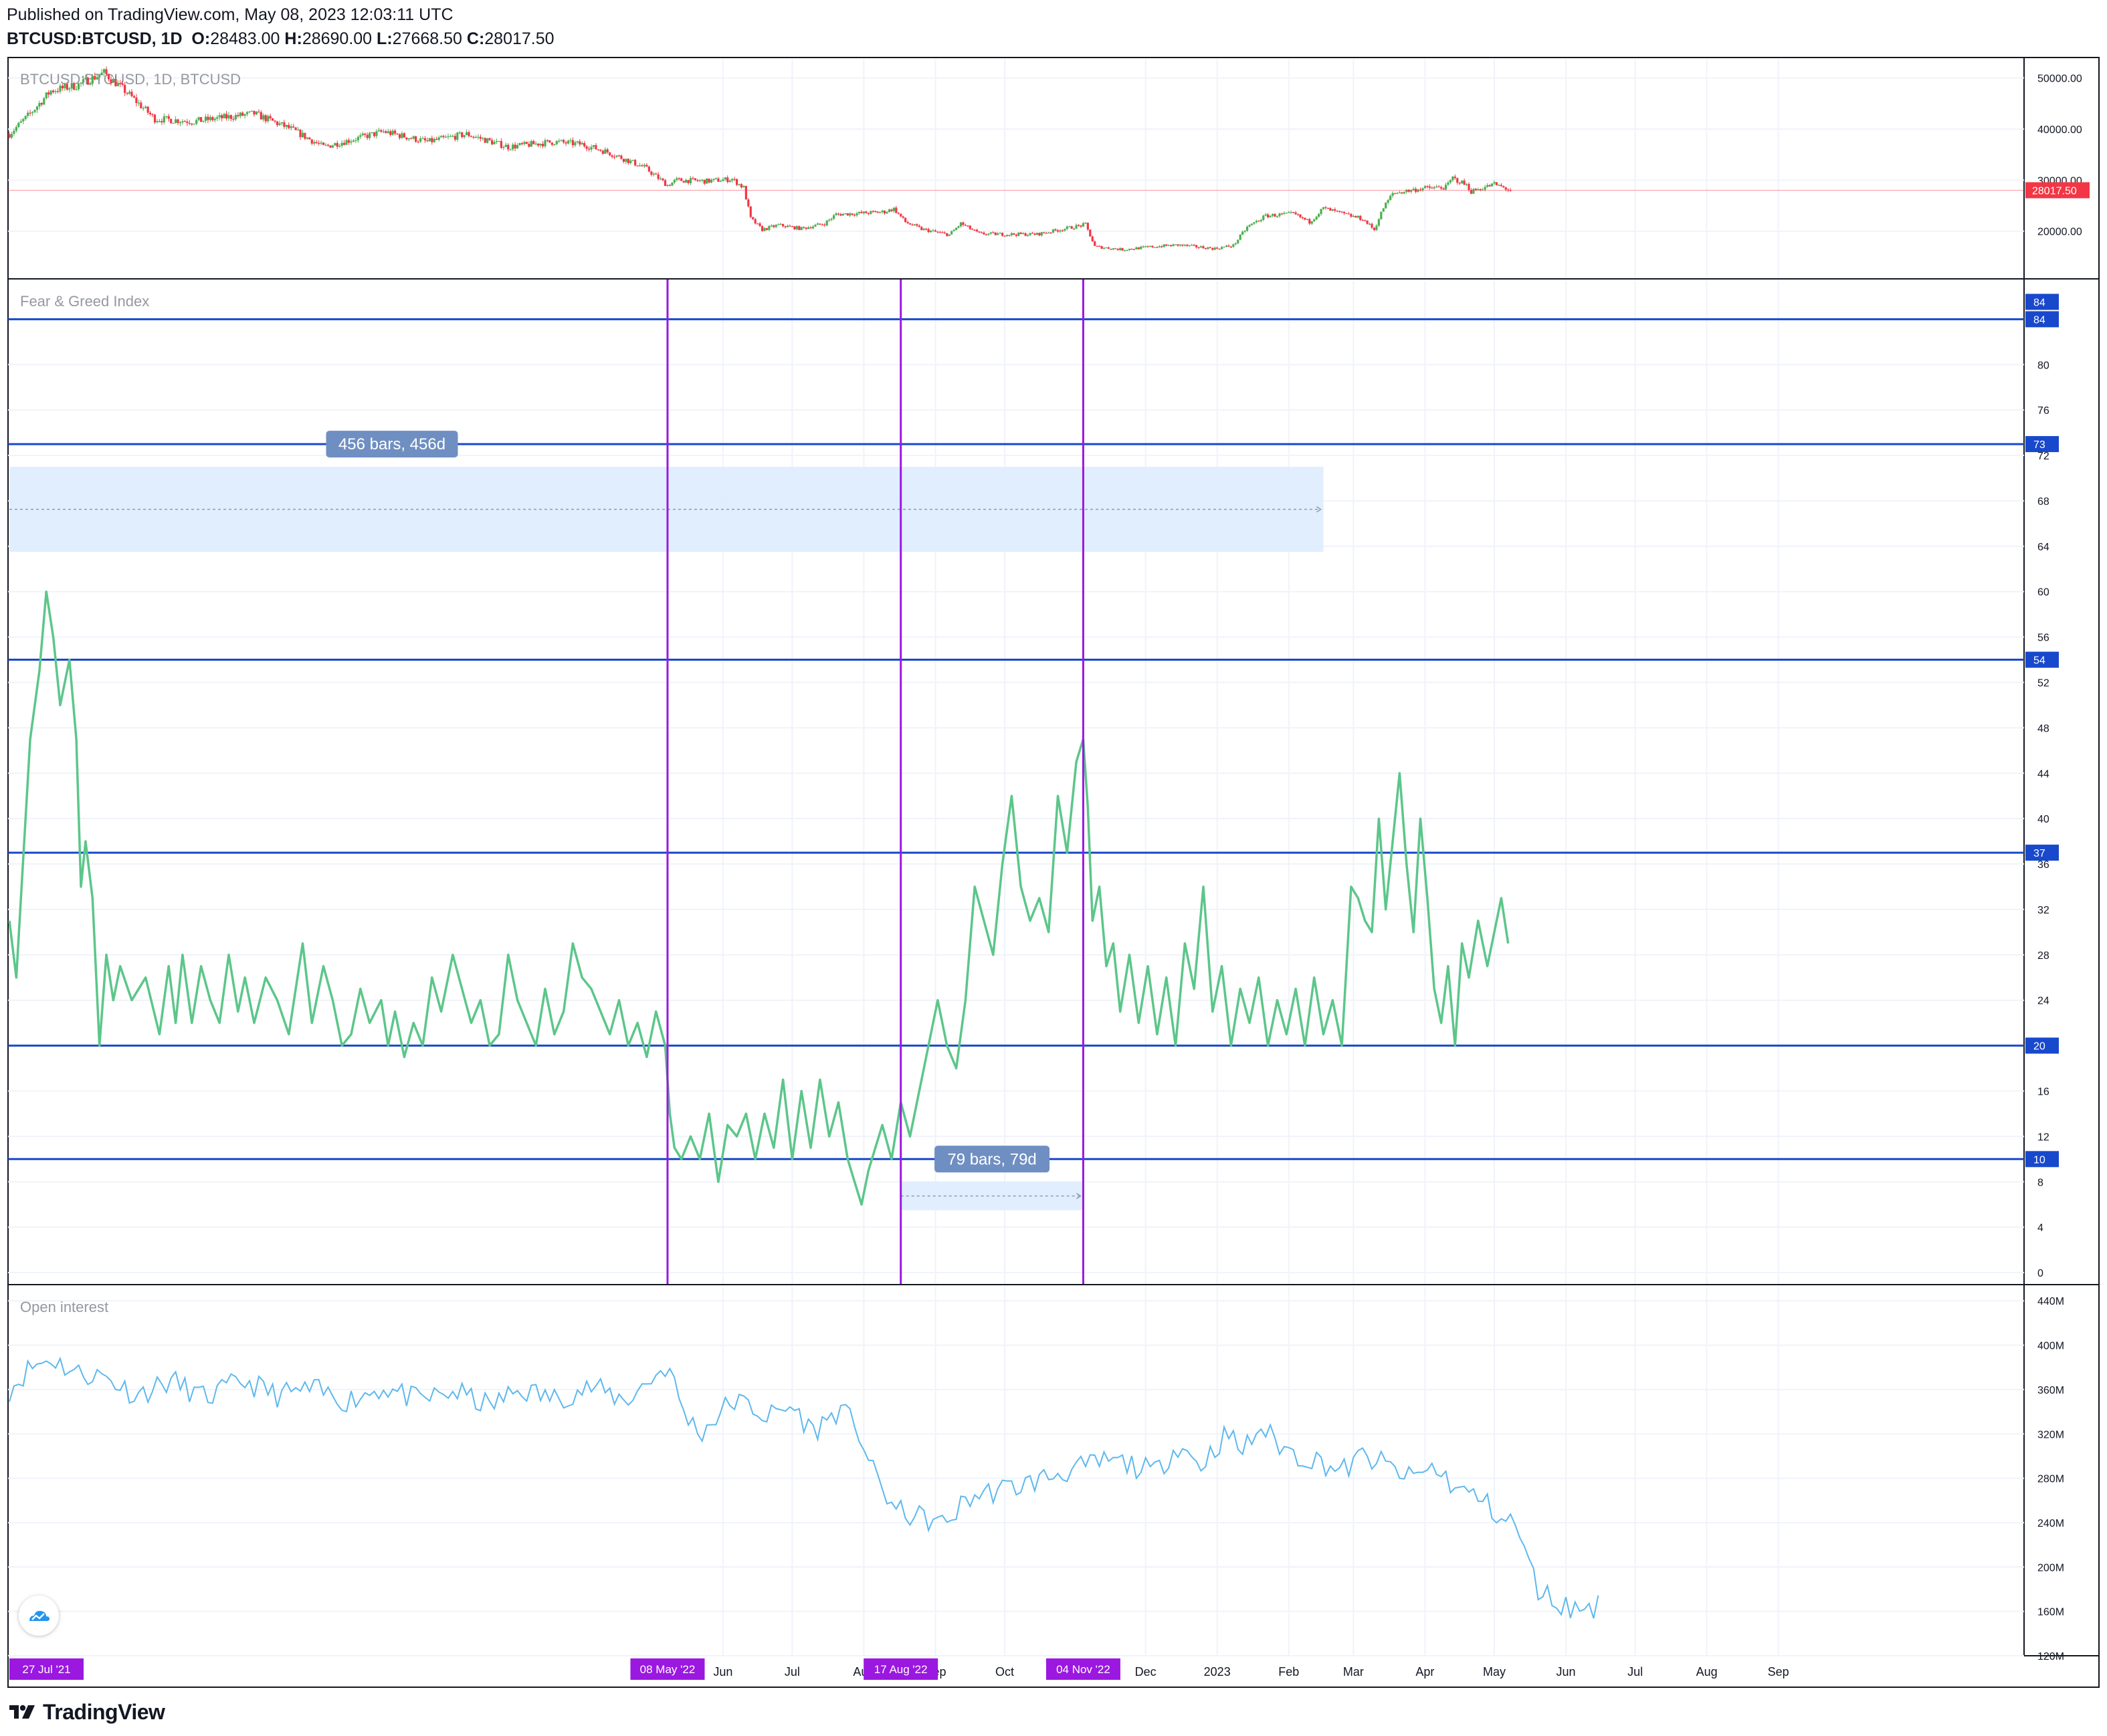 This screenshot has width=2107, height=1736. I want to click on date-range-label: 456 bars, 456d, so click(391, 444).